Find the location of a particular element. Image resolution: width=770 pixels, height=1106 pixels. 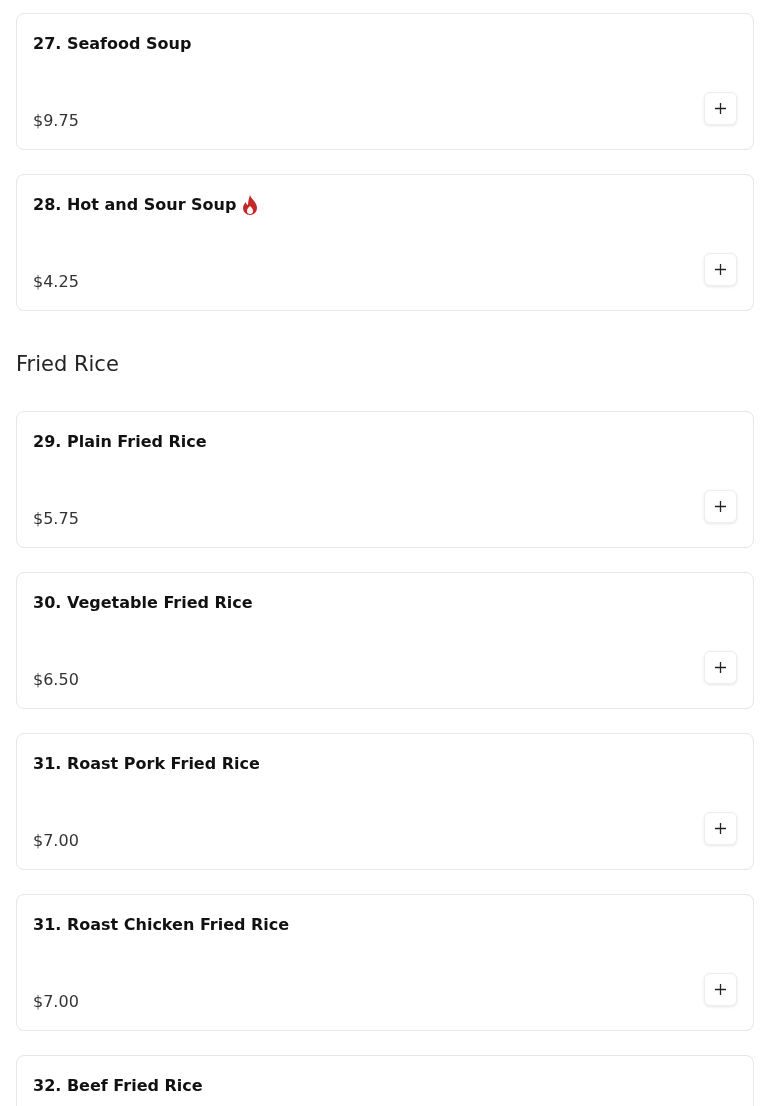

item-name: 31. Roast Pork Fried Rice is located at coordinates (146, 764).